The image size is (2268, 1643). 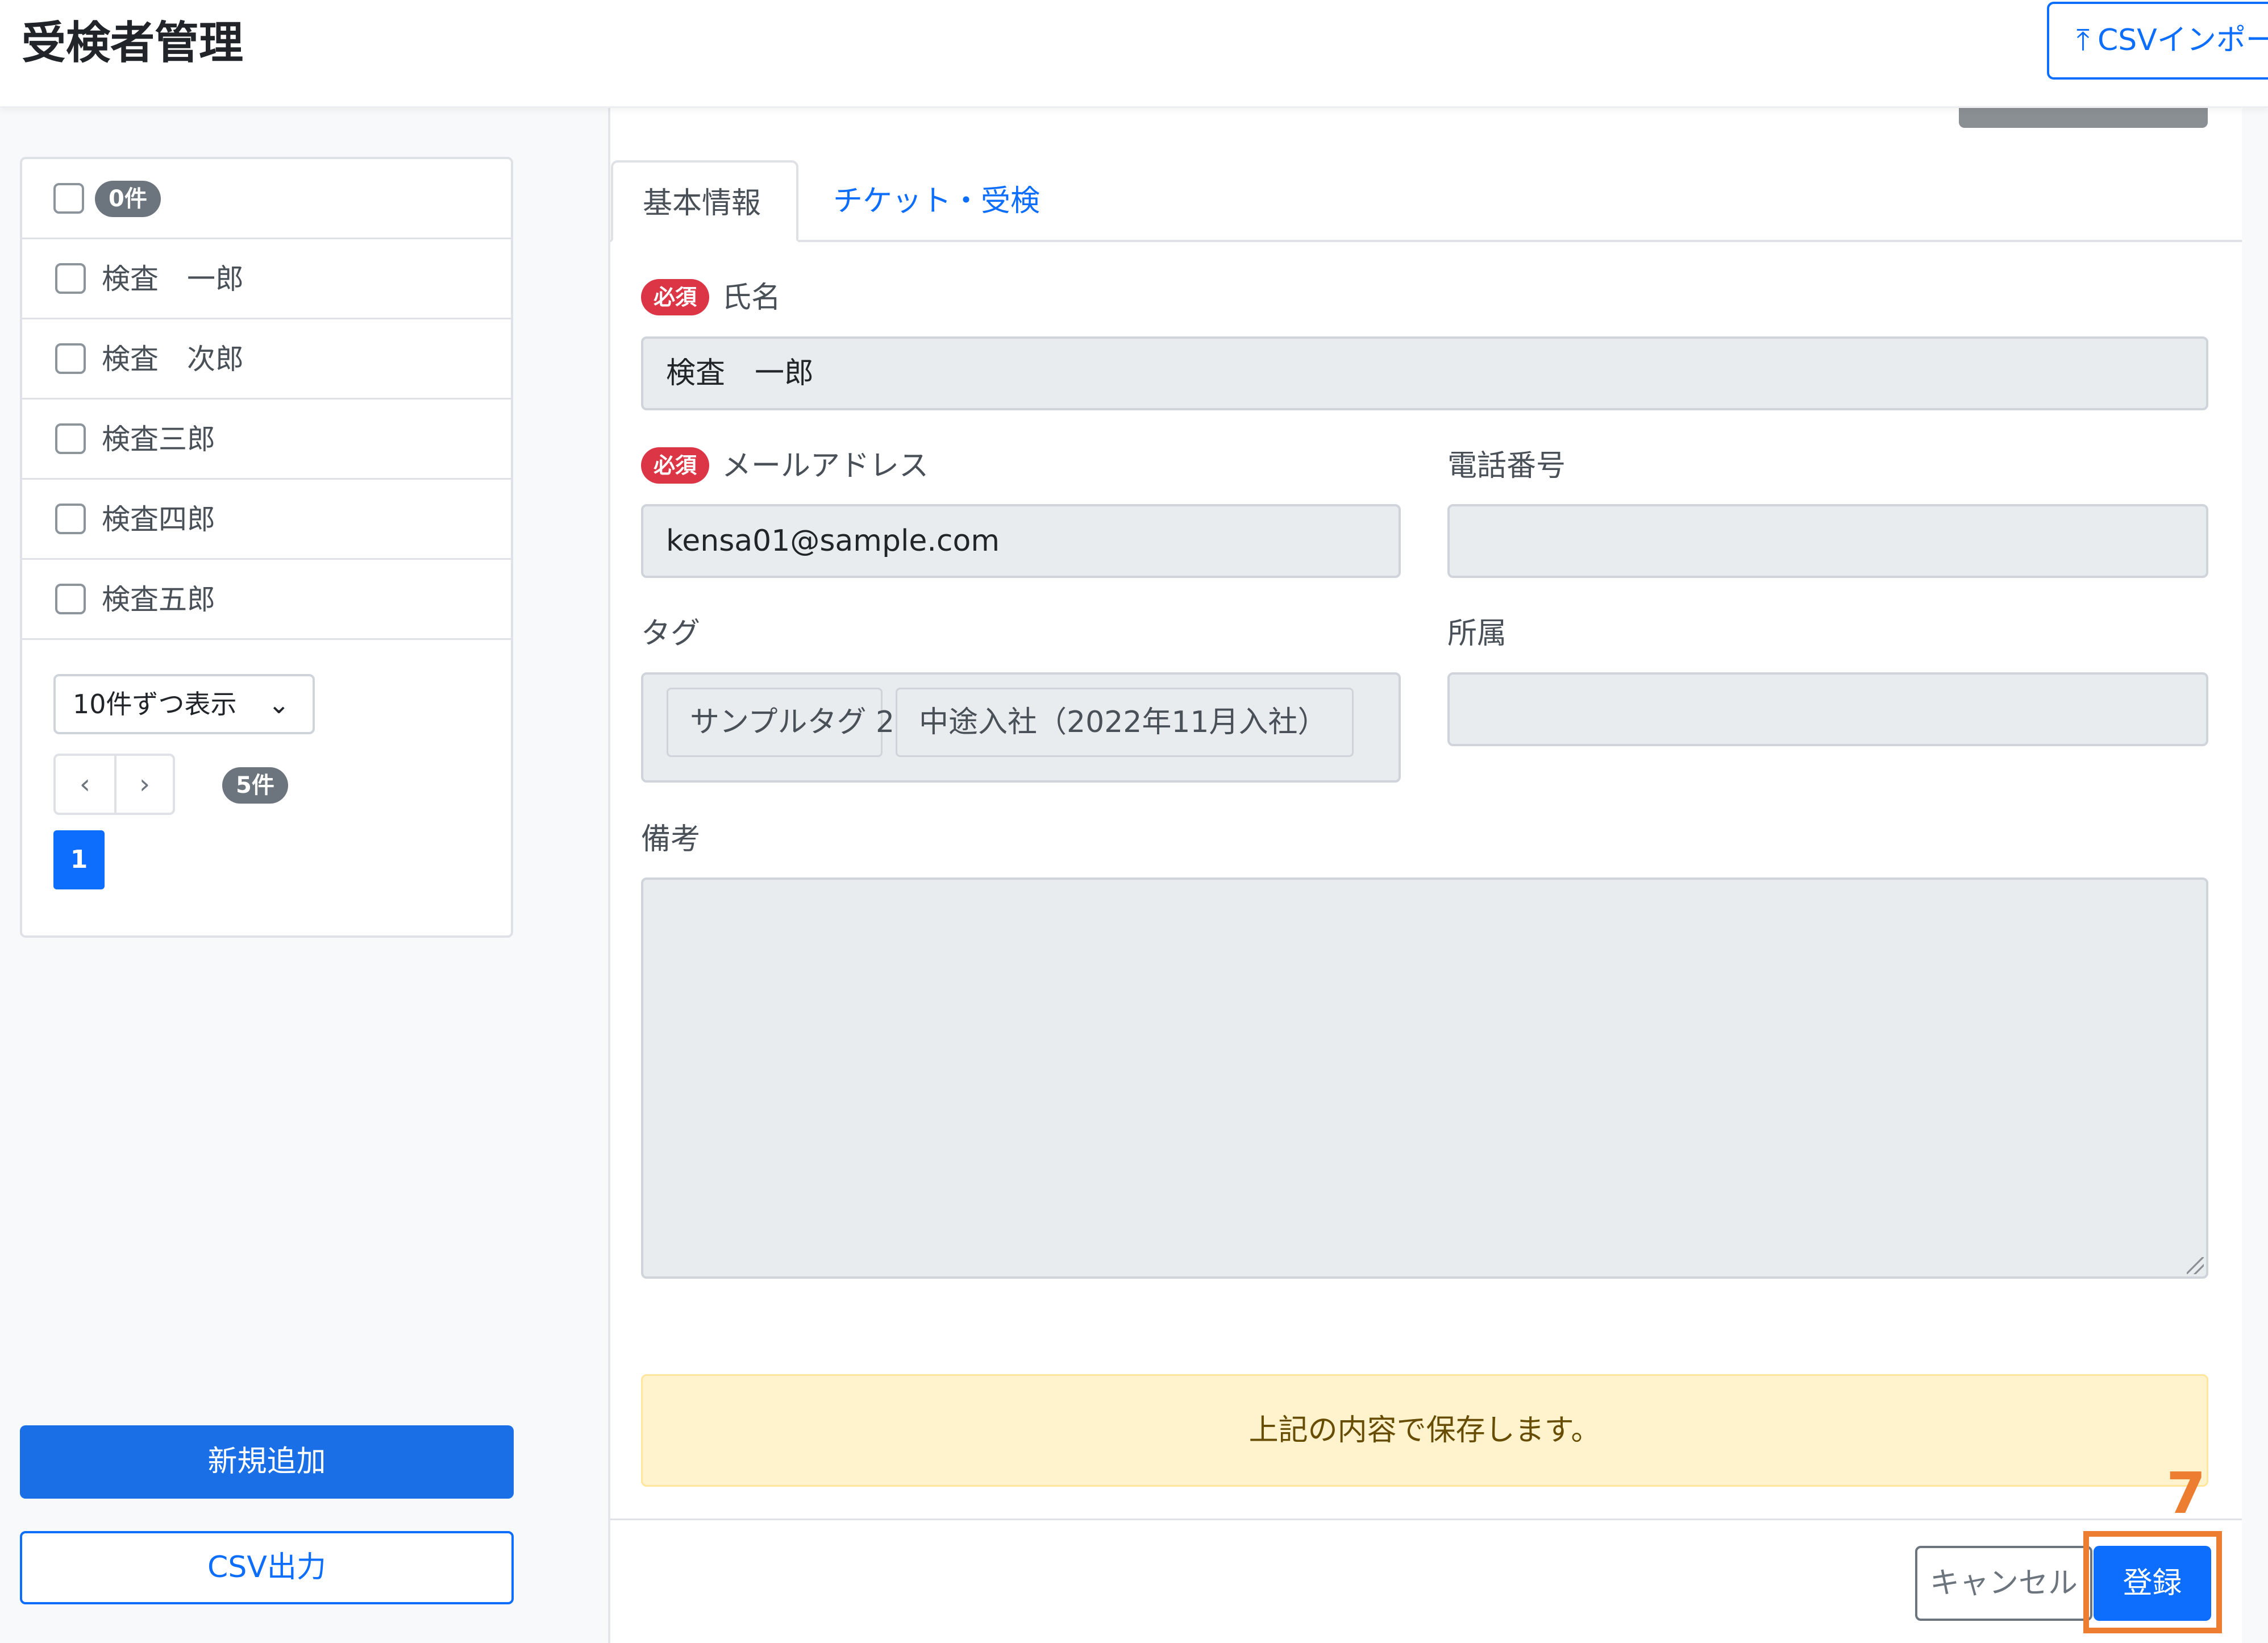 I want to click on pagination-arrows: ‹ ›, so click(x=114, y=784).